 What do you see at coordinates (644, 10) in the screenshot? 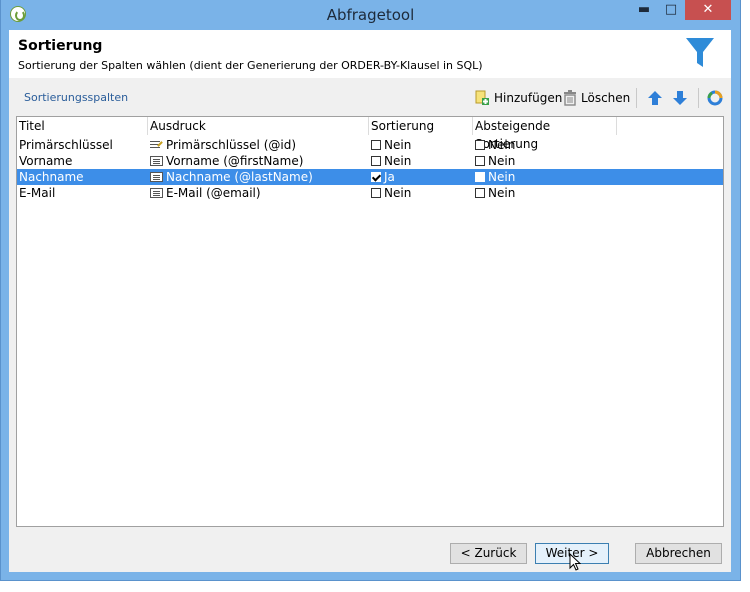
I see `minimize-button: ▬` at bounding box center [644, 10].